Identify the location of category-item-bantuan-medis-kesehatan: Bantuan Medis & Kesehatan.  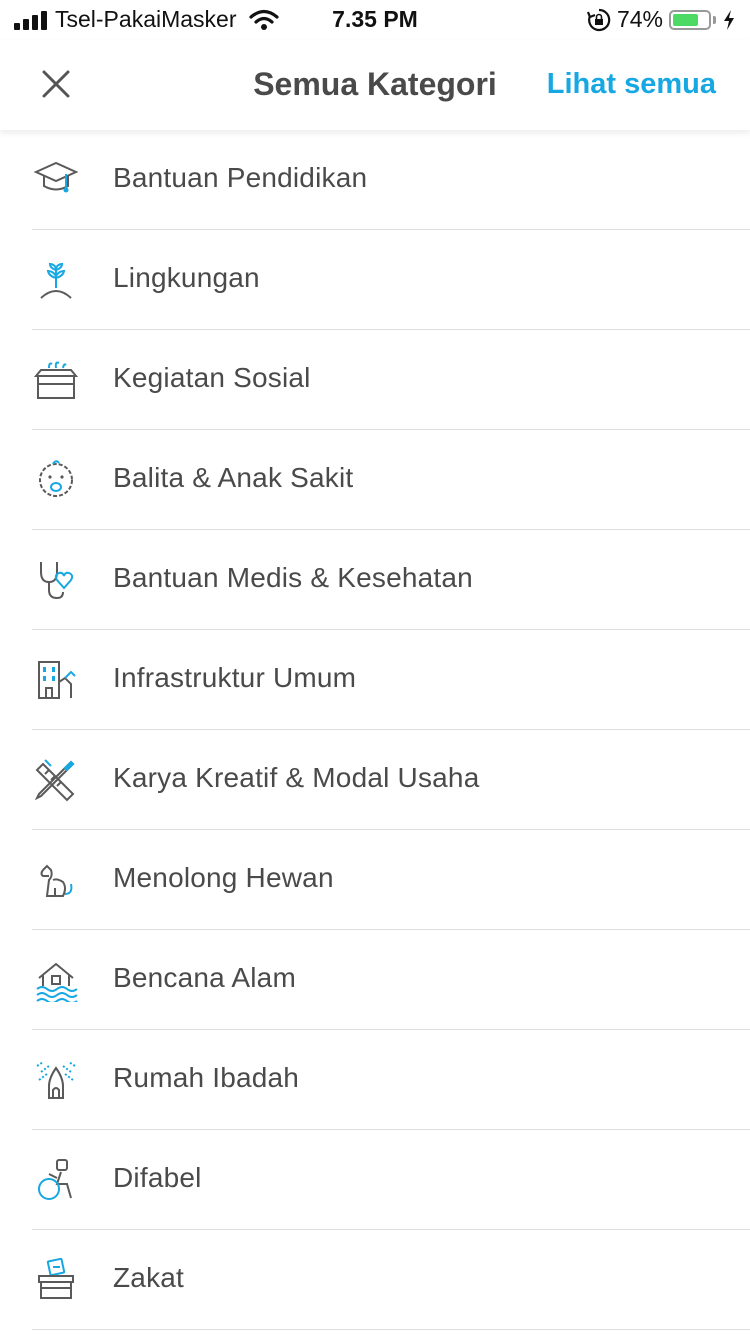
(375, 580).